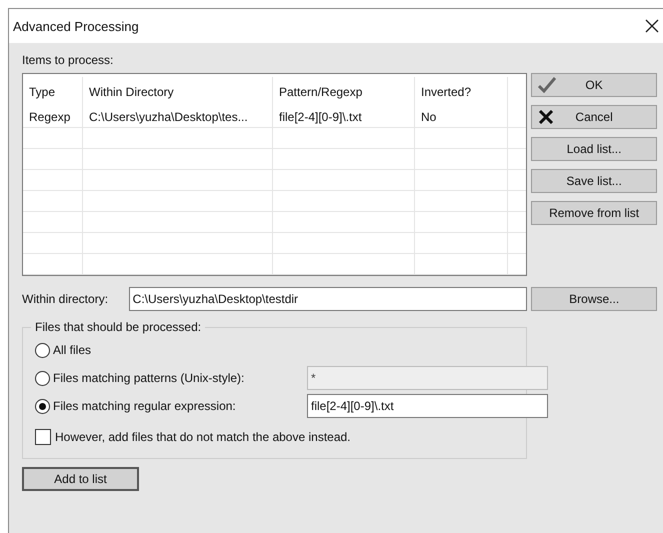 The height and width of the screenshot is (533, 663). Describe the element at coordinates (461, 92) in the screenshot. I see `column-header: Inverted?` at that location.